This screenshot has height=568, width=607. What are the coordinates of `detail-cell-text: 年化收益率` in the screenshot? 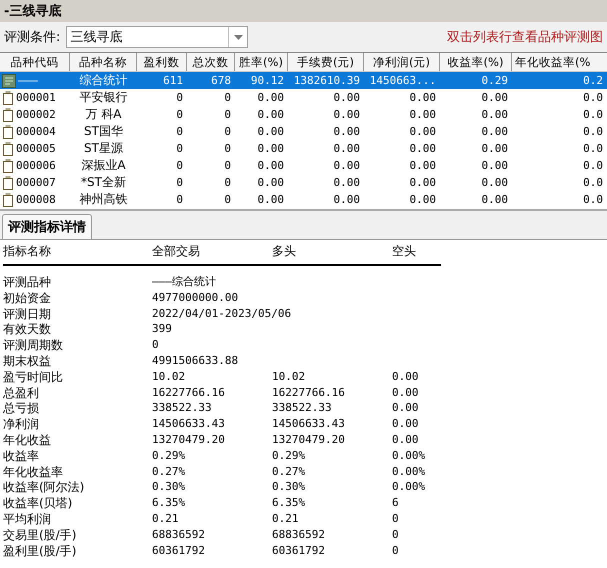 It's located at (33, 472).